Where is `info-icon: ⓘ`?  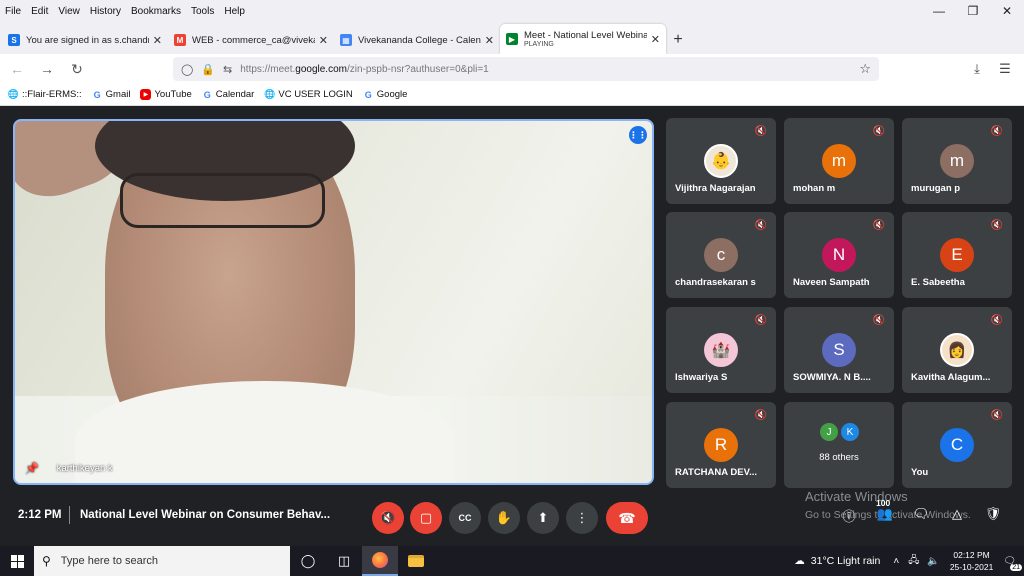 info-icon: ⓘ is located at coordinates (849, 515).